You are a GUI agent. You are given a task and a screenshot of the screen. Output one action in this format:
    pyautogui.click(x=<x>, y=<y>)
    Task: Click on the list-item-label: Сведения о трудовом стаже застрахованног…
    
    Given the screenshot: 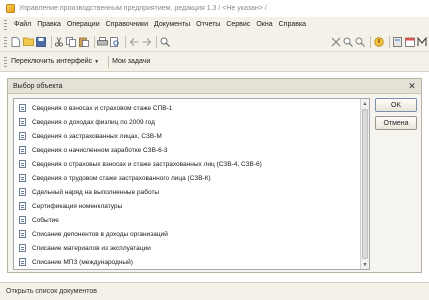 What is the action you would take?
    pyautogui.click(x=121, y=178)
    